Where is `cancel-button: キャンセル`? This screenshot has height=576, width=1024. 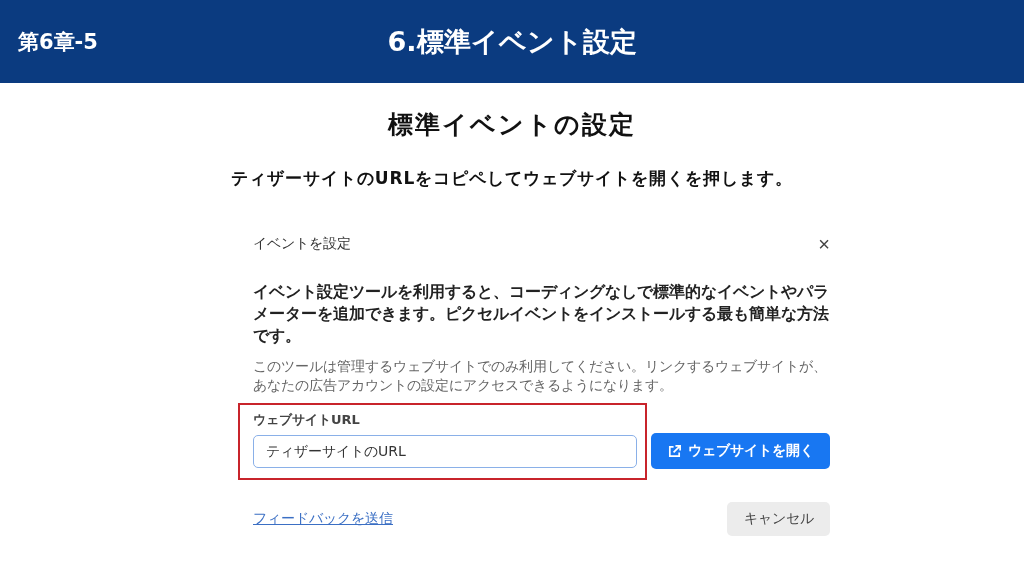 cancel-button: キャンセル is located at coordinates (778, 519).